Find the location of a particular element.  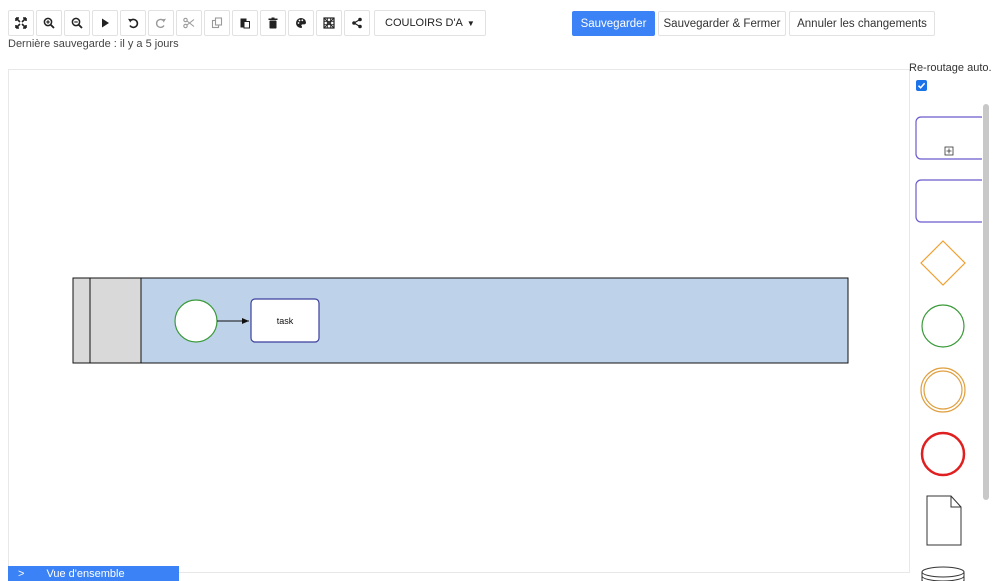

grid-button is located at coordinates (329, 23).